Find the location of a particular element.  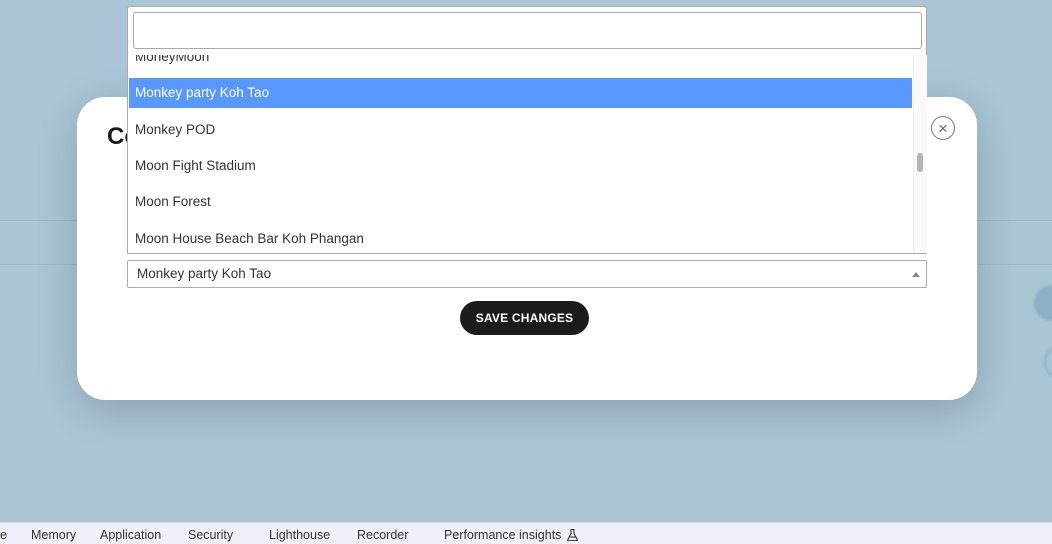

devtools-tab-partial: e is located at coordinates (3, 535).